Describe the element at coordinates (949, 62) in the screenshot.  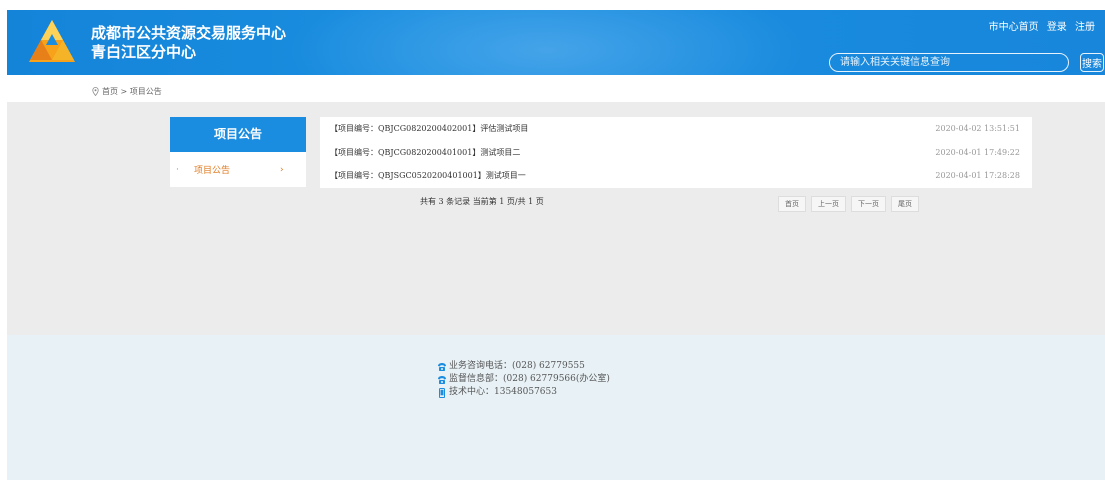
I see `search-input` at that location.